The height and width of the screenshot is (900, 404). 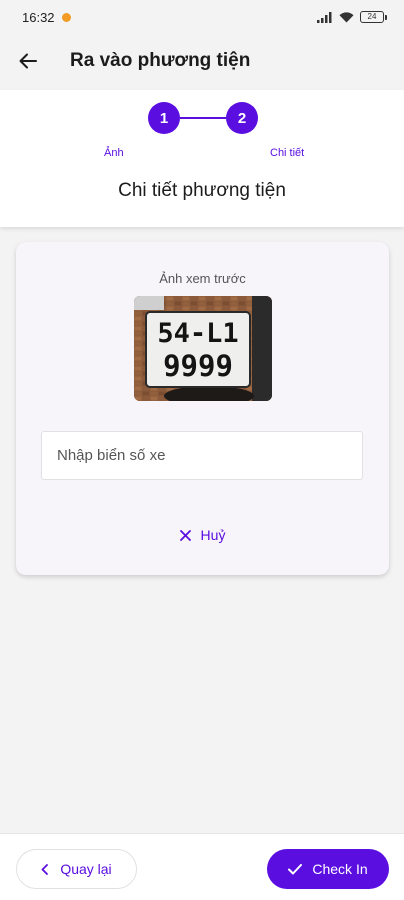 I want to click on step-2-label: Chi tiết, so click(x=287, y=153).